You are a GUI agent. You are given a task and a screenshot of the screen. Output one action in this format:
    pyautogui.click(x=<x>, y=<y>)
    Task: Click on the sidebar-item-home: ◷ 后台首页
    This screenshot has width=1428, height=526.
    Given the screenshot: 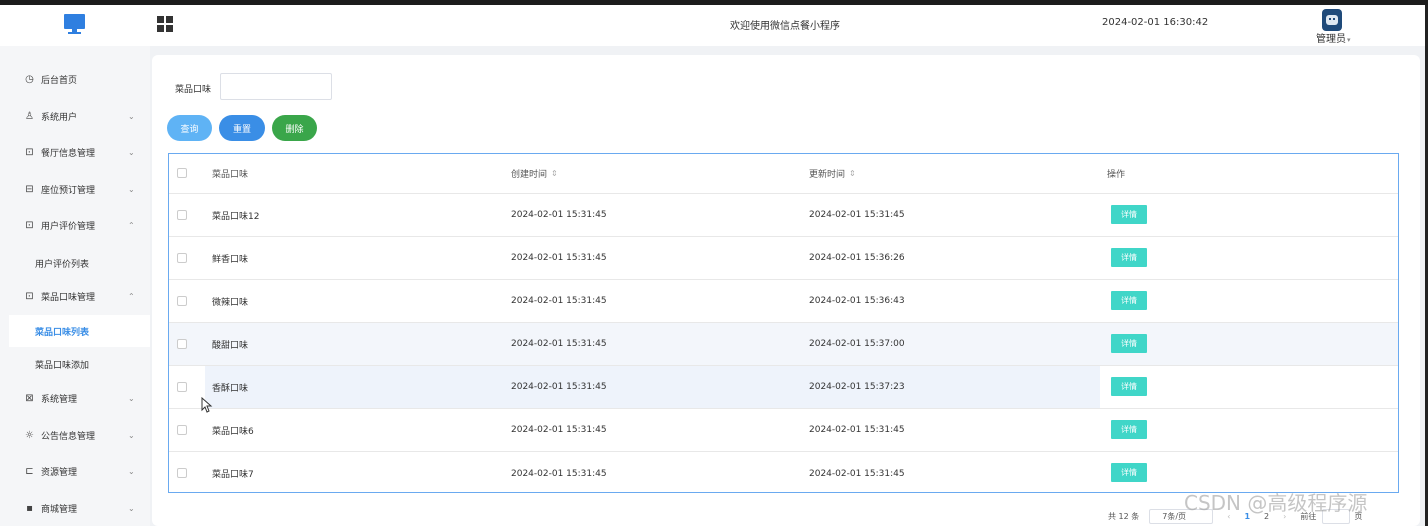 What is the action you would take?
    pyautogui.click(x=75, y=79)
    